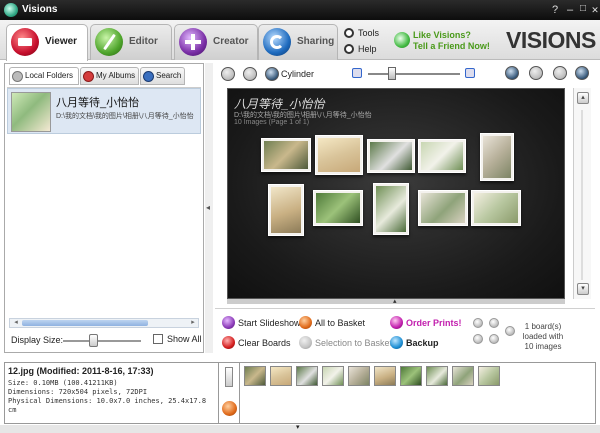 Image resolution: width=600 pixels, height=433 pixels. What do you see at coordinates (417, 393) in the screenshot?
I see `photo-basket-tray` at bounding box center [417, 393].